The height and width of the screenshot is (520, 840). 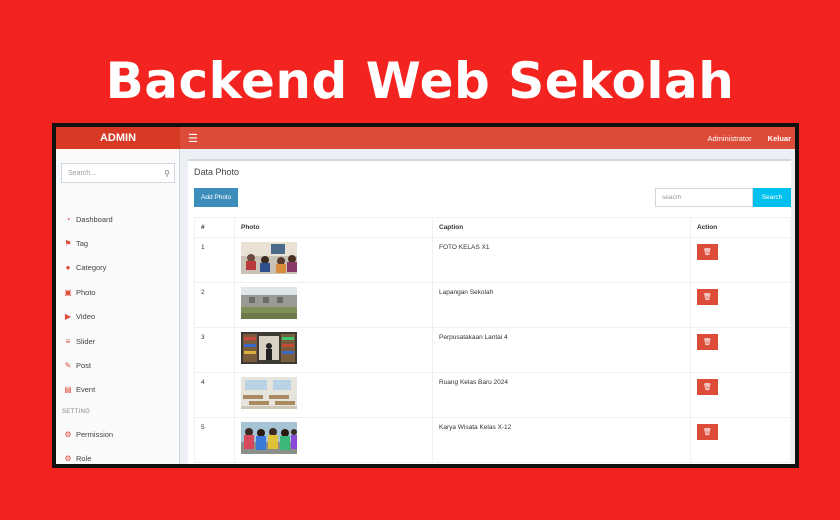 I want to click on row-caption: Ruang Kelas Baru 2024, so click(x=561, y=395).